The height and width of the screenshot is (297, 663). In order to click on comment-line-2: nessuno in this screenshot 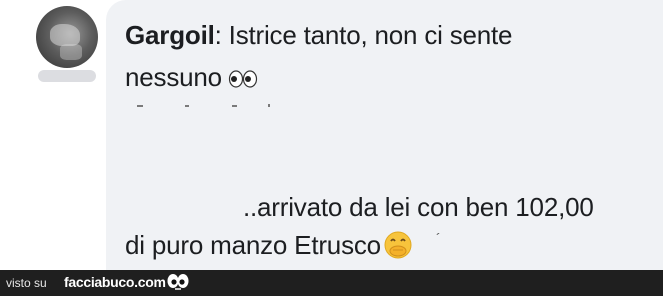, I will do `click(191, 78)`.